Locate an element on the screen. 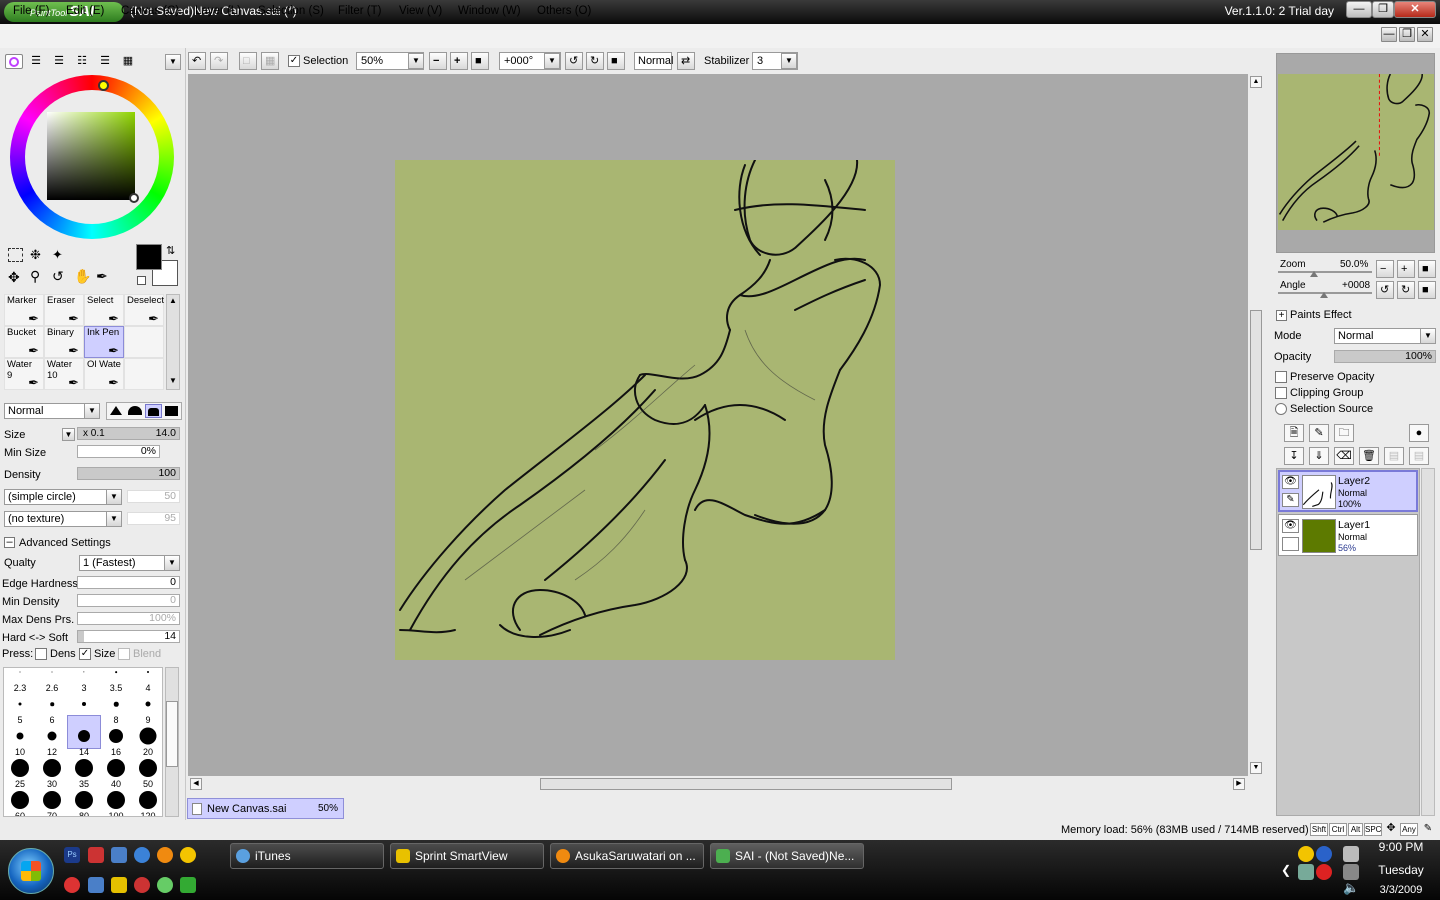  tray-expand-icon: ❮ is located at coordinates (1286, 870).